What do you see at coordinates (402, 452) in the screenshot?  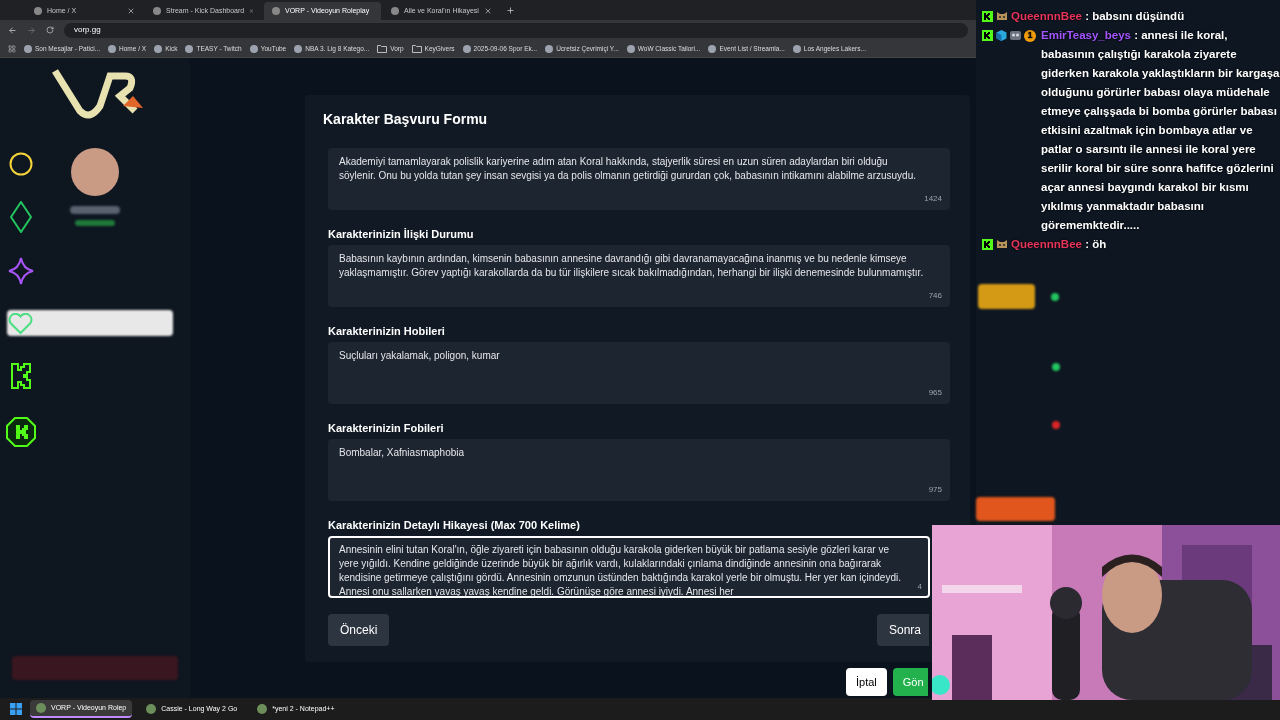 I see `text-area-value: Bombalar, Xafniasmaphobia` at bounding box center [402, 452].